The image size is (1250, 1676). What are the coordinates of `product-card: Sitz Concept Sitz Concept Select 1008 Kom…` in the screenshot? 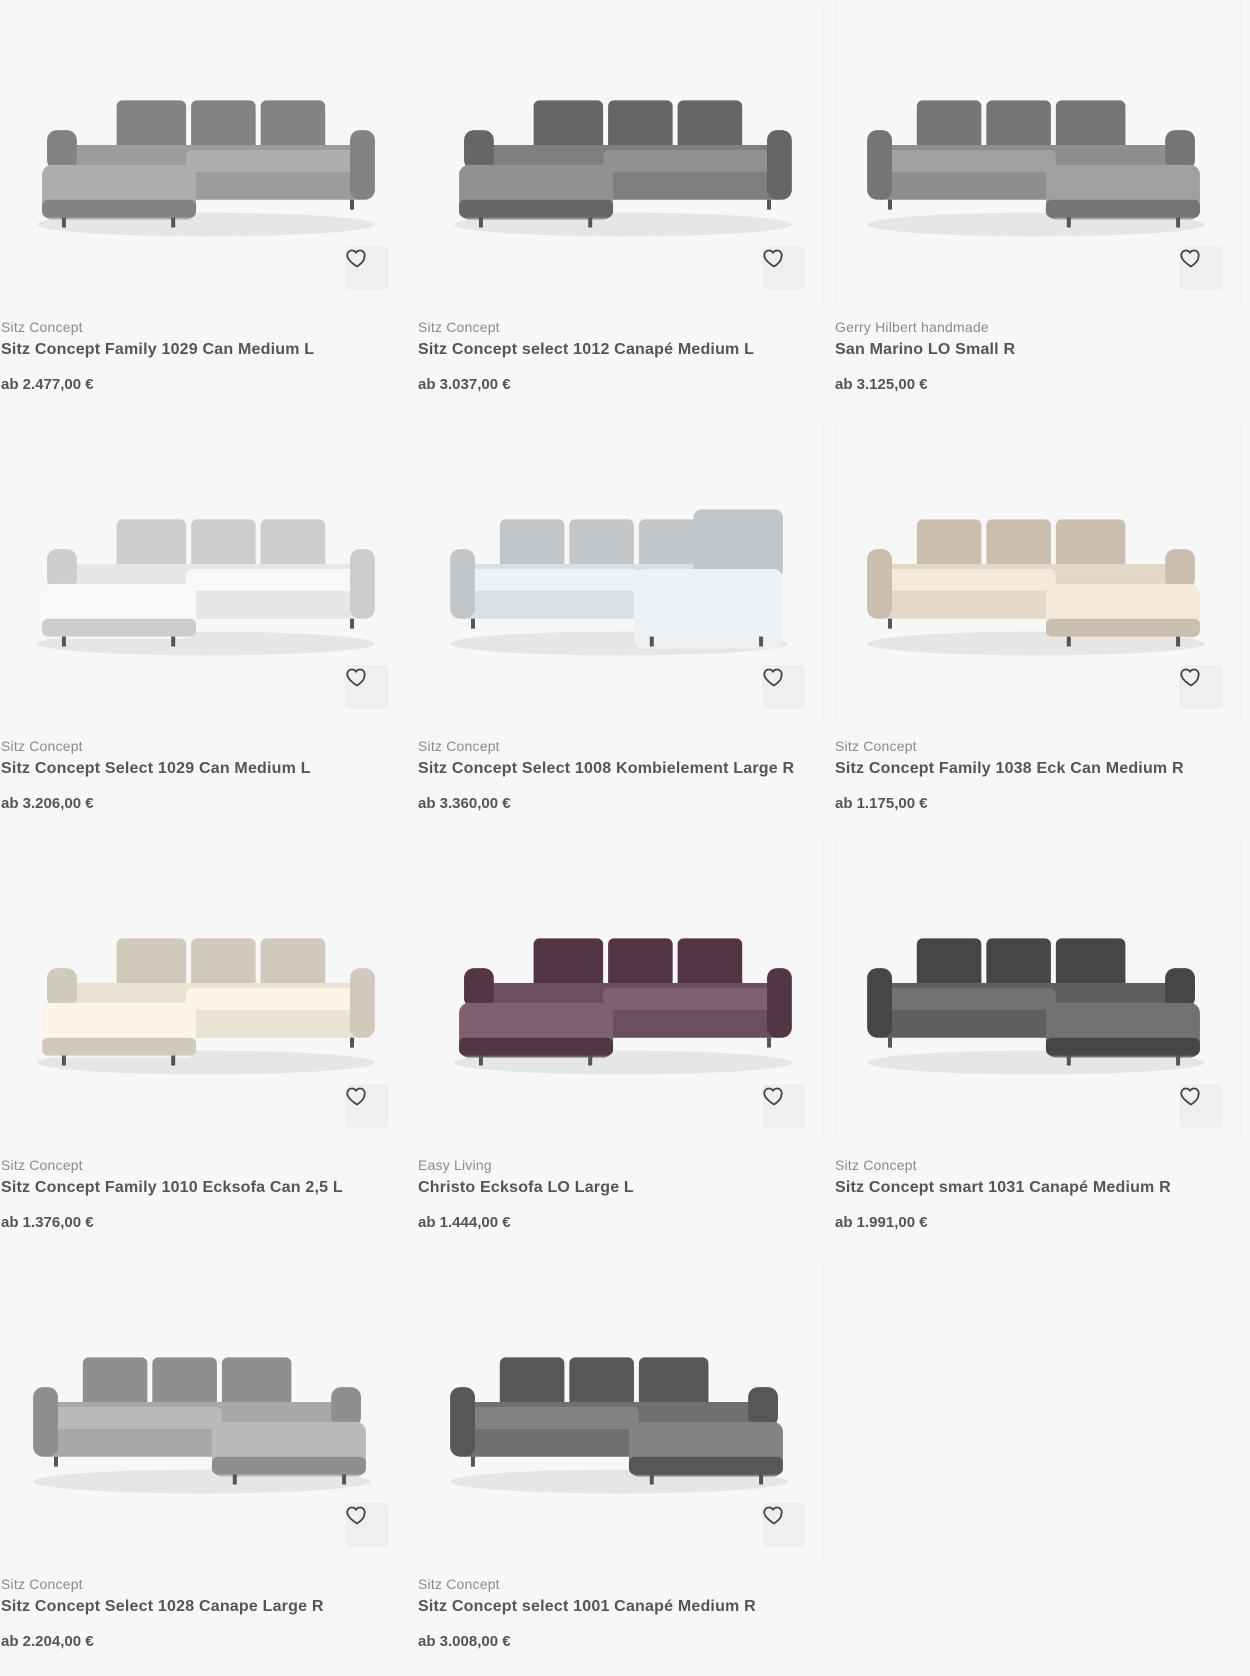 It's located at (620, 628).